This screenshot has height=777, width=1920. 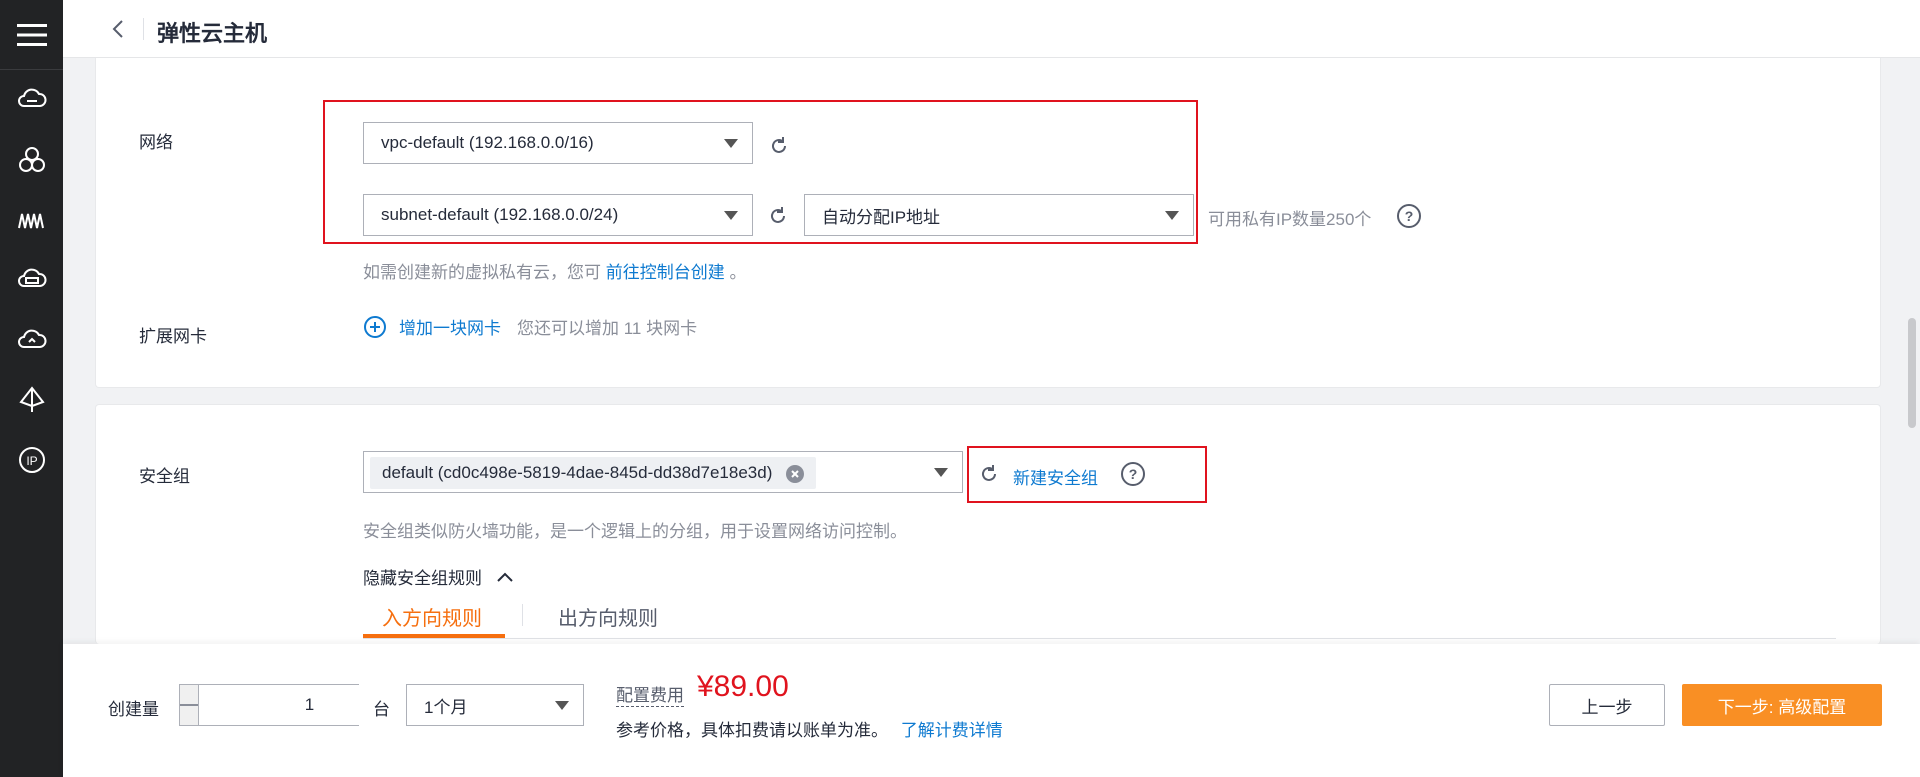 What do you see at coordinates (31, 400) in the screenshot?
I see `network-icon` at bounding box center [31, 400].